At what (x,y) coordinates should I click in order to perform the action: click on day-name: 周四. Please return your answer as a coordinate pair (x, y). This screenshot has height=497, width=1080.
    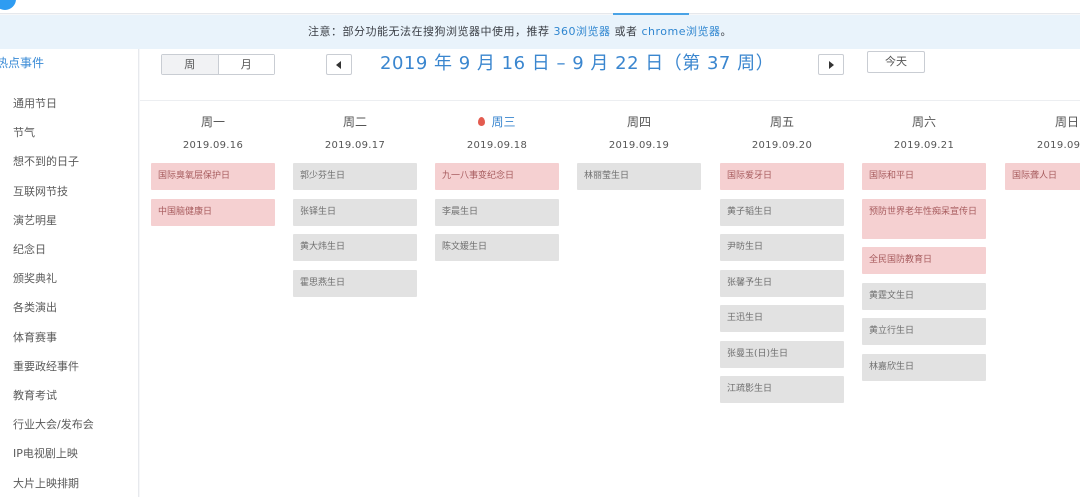
    Looking at the image, I should click on (638, 122).